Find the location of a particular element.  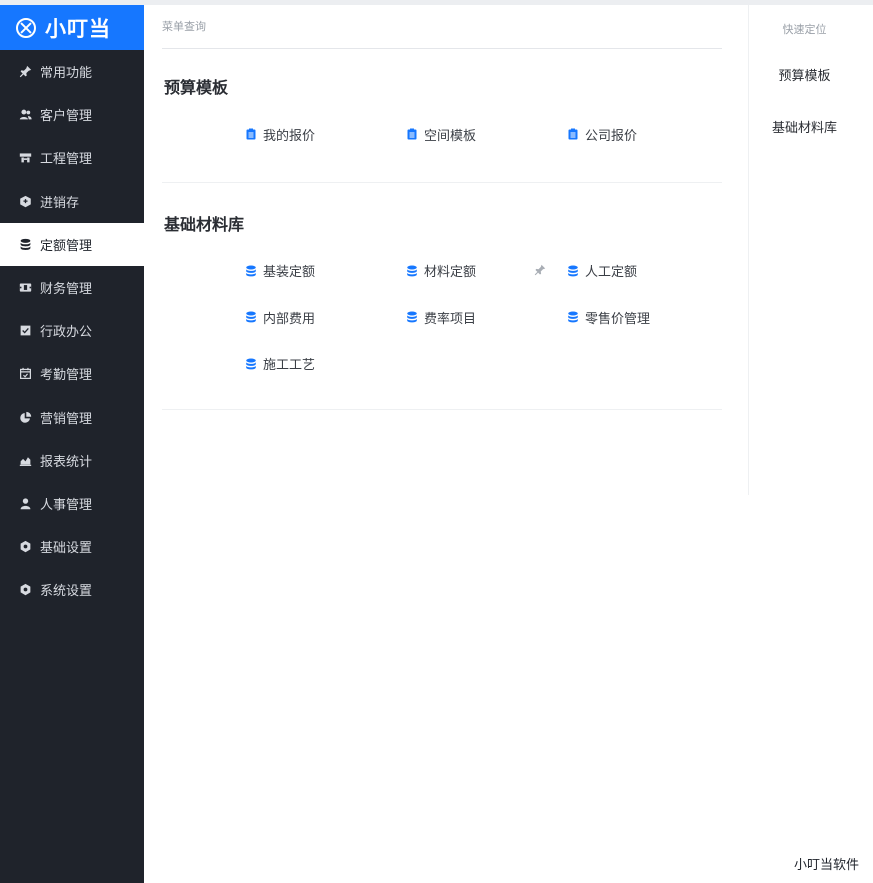

sidebar-item-finance: 财务管理 is located at coordinates (72, 287).